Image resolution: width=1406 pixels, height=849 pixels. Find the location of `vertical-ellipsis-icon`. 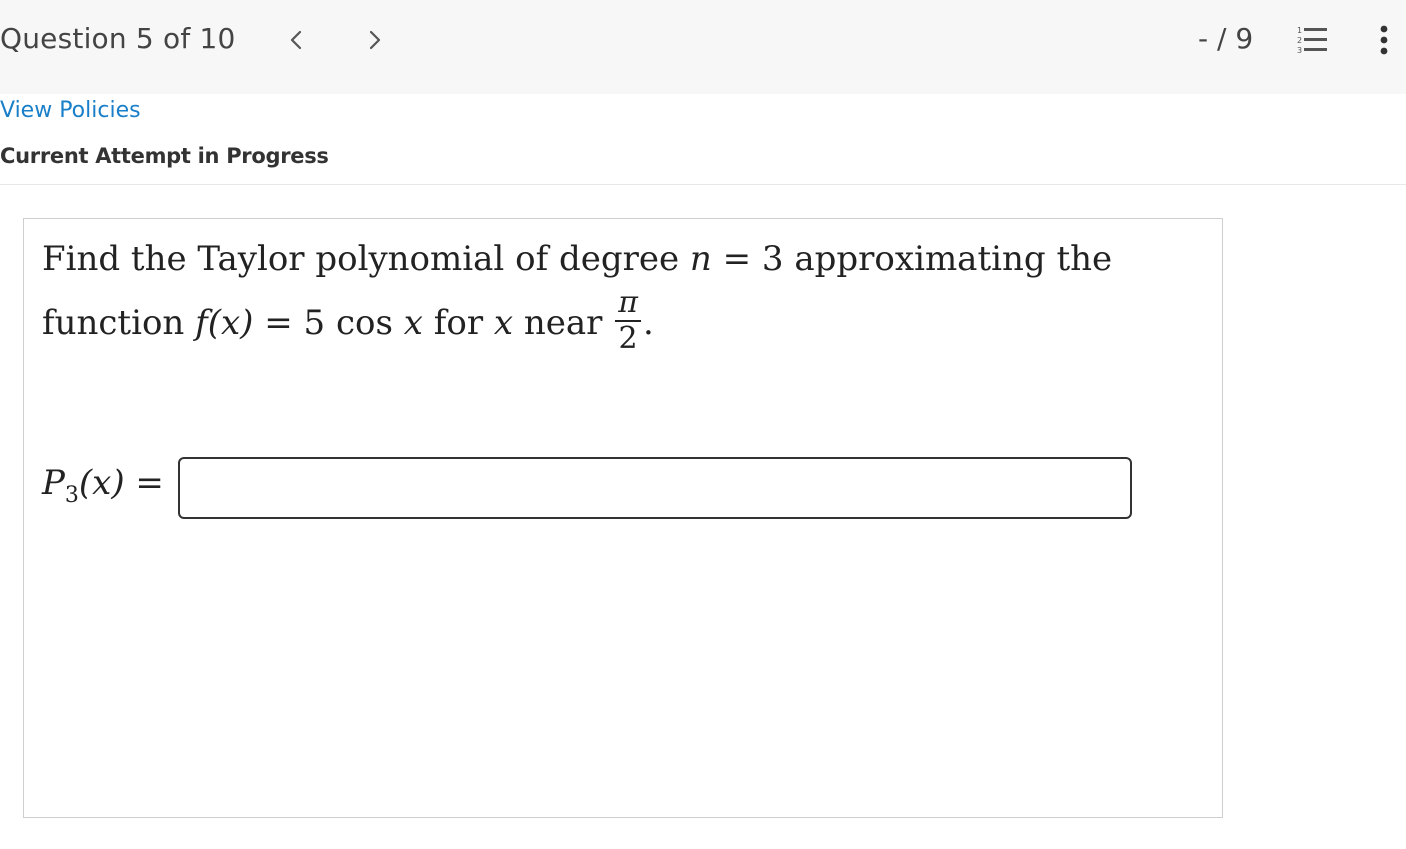

vertical-ellipsis-icon is located at coordinates (1384, 40).